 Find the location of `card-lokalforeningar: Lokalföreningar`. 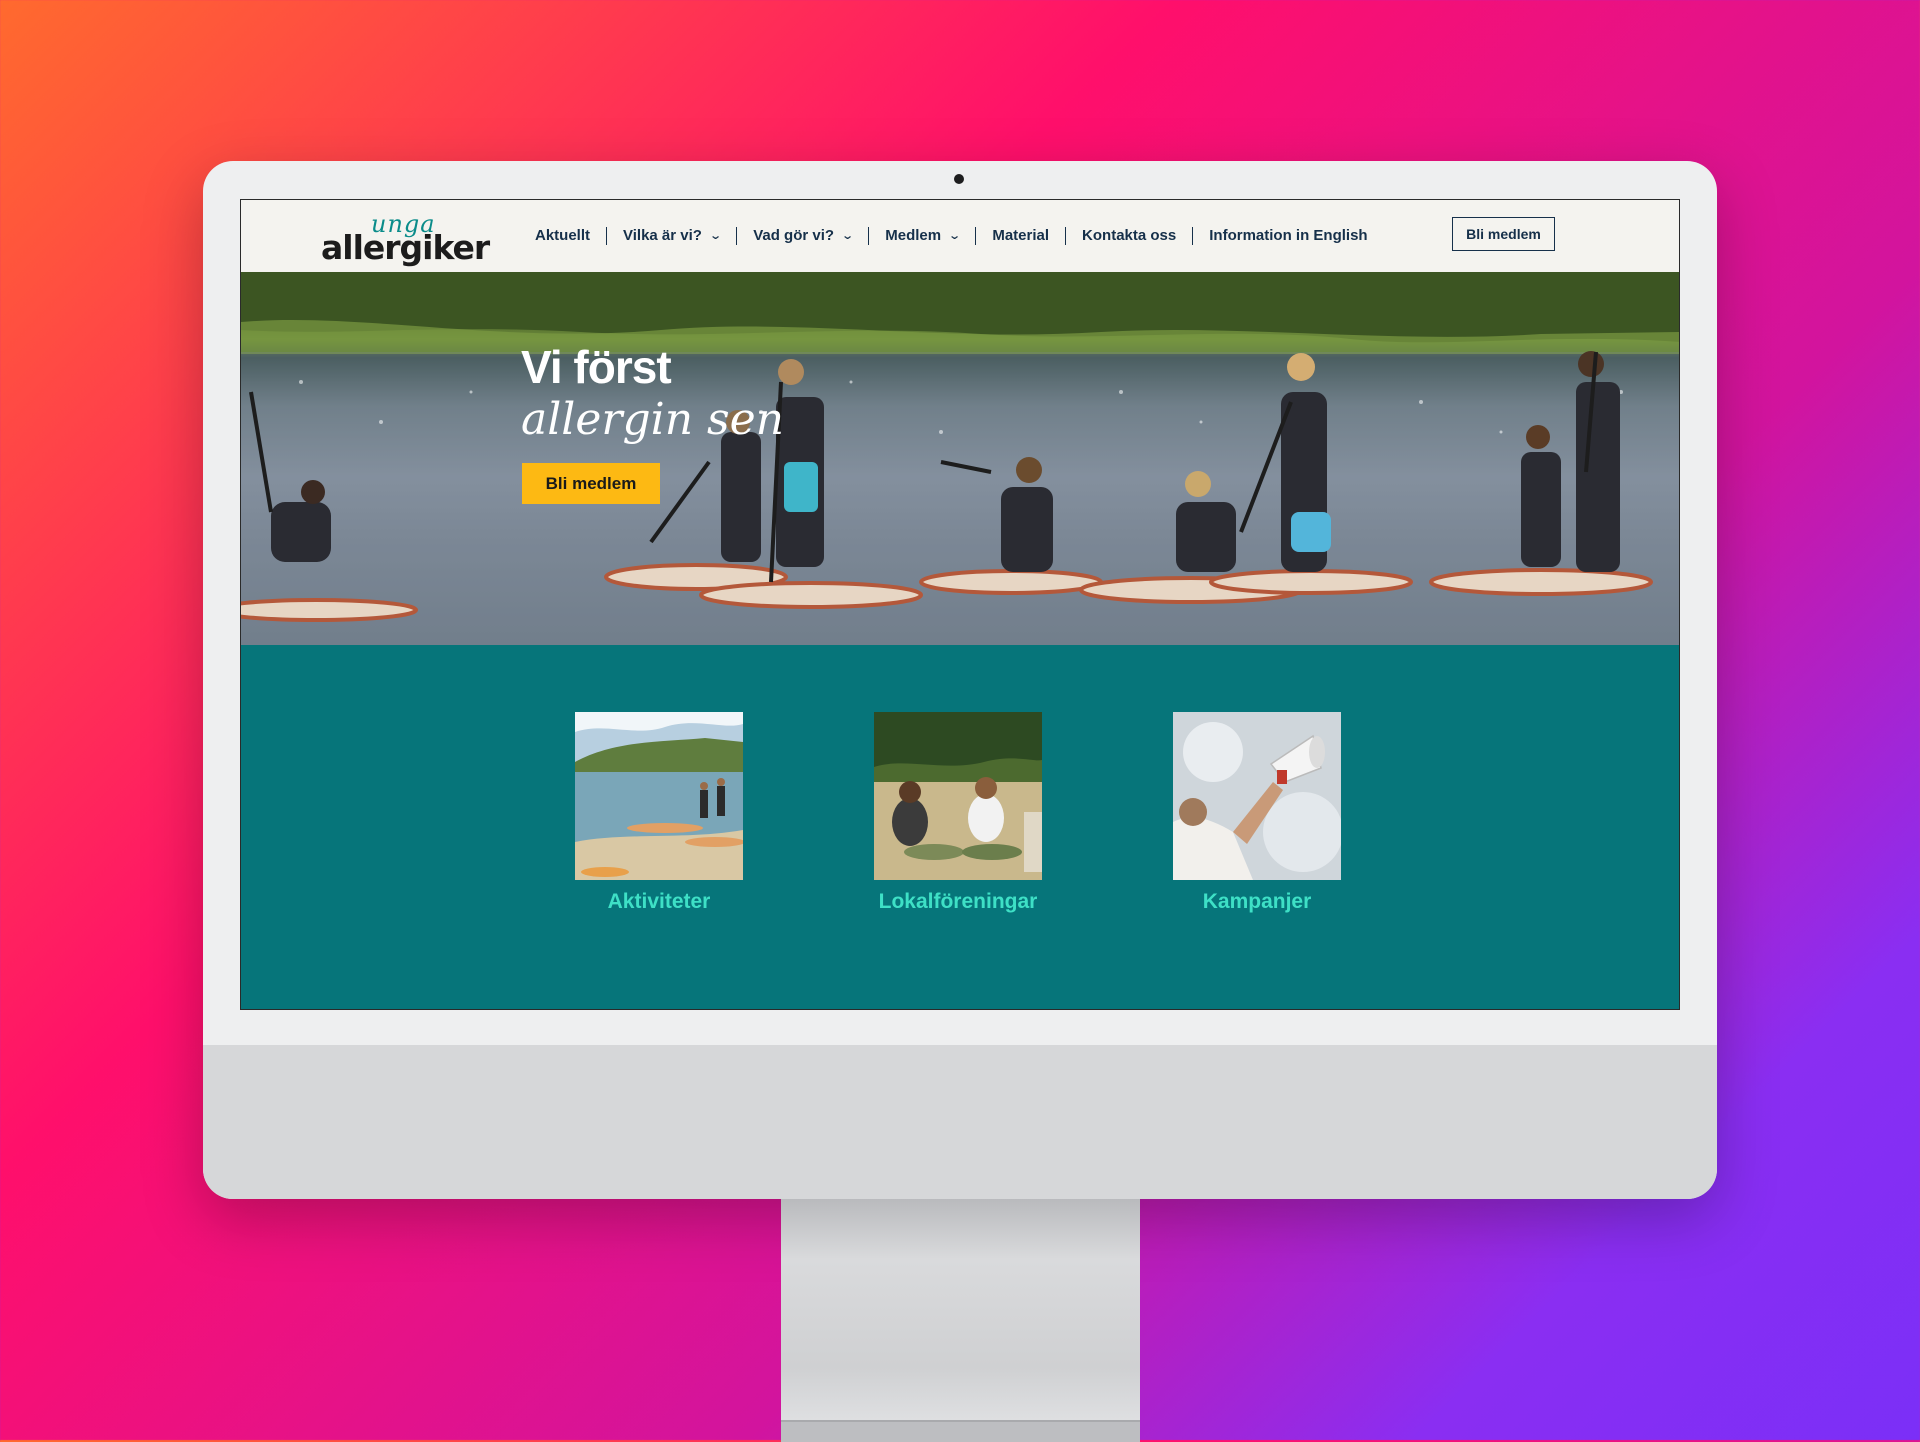

card-lokalforeningar: Lokalföreningar is located at coordinates (958, 813).